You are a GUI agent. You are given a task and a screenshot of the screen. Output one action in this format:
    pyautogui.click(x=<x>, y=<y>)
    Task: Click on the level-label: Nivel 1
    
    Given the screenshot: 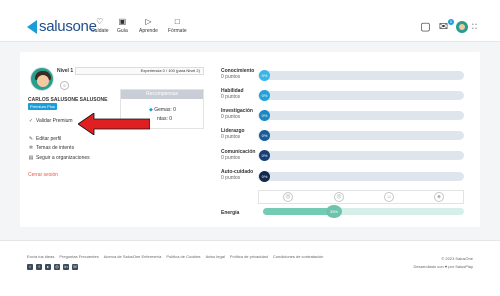 What is the action you would take?
    pyautogui.click(x=65, y=71)
    